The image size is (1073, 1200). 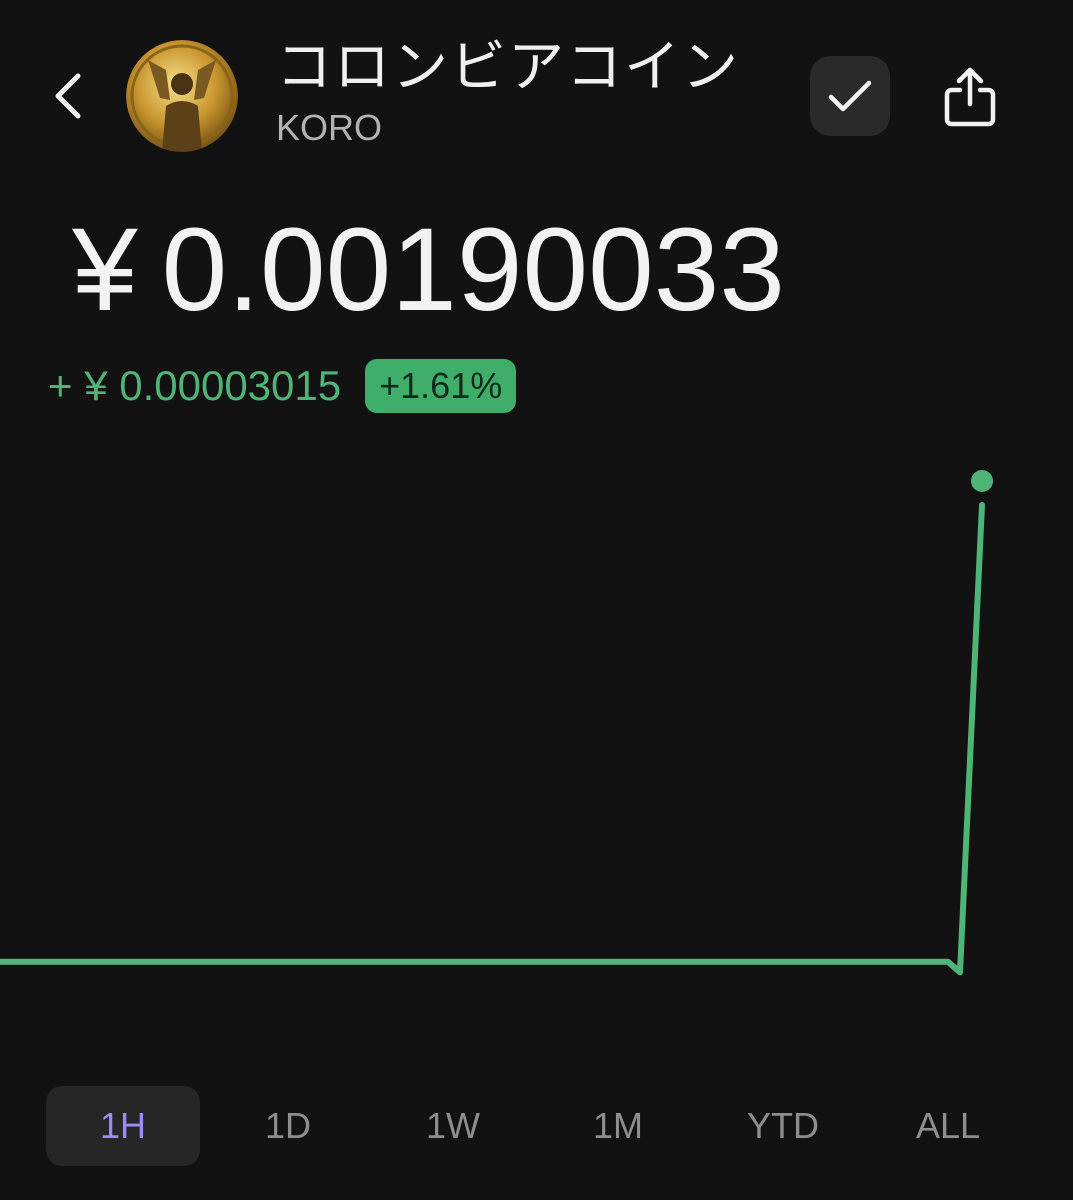 I want to click on share-icon, so click(x=970, y=97).